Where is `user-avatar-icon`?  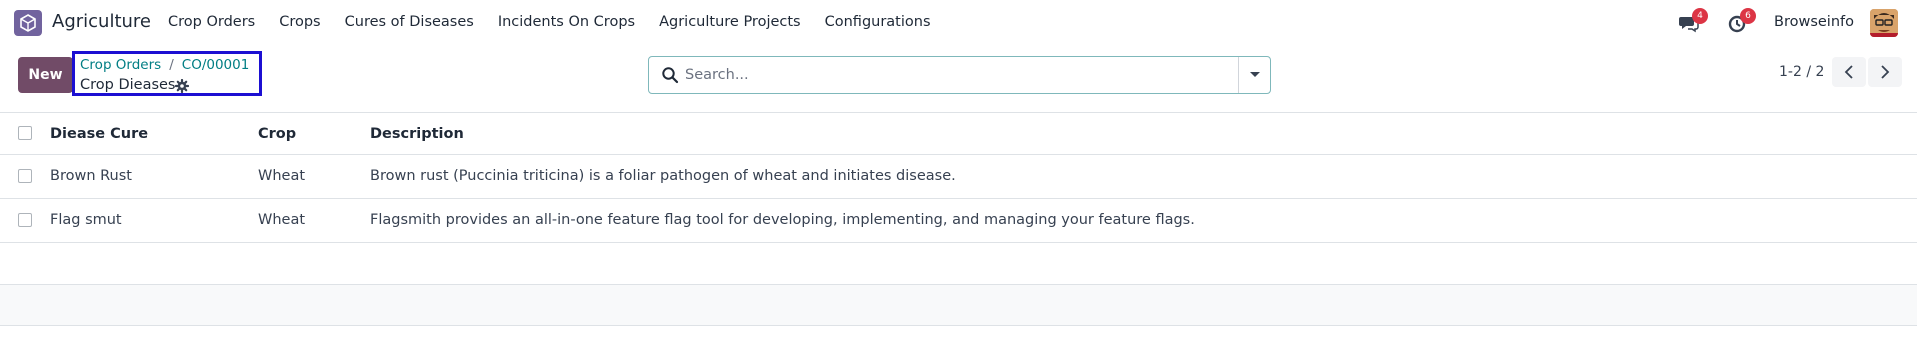 user-avatar-icon is located at coordinates (1884, 23).